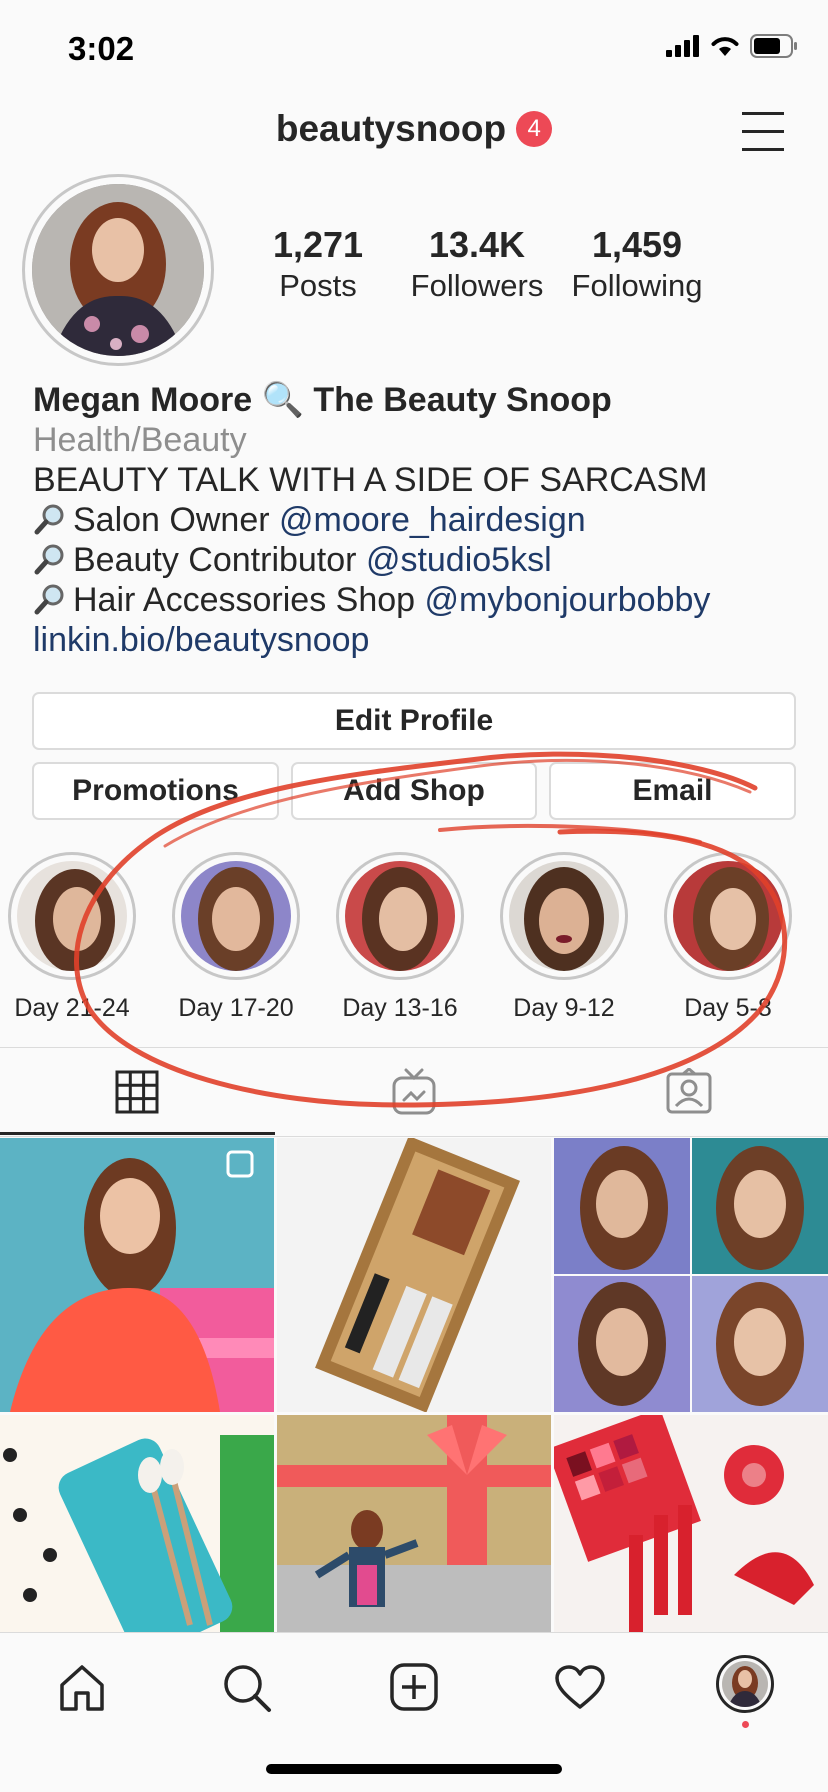  I want to click on wifi-icon, so click(725, 46).